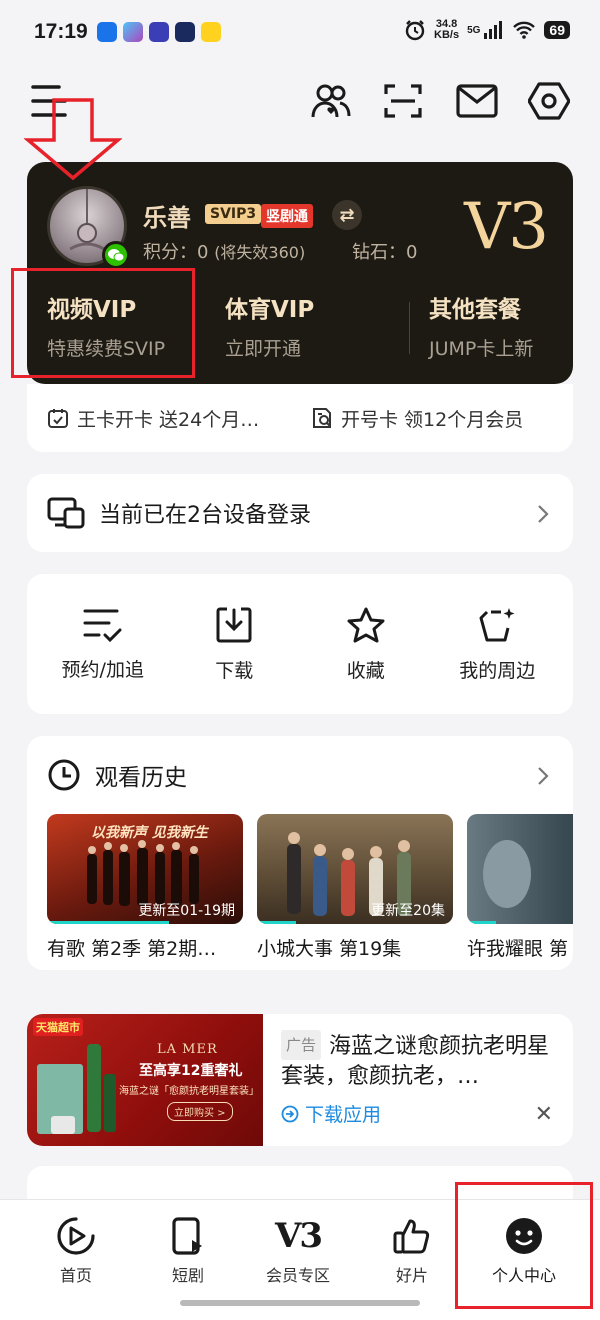 This screenshot has height=1320, width=600. What do you see at coordinates (524, 30) in the screenshot?
I see `wifi-icon` at bounding box center [524, 30].